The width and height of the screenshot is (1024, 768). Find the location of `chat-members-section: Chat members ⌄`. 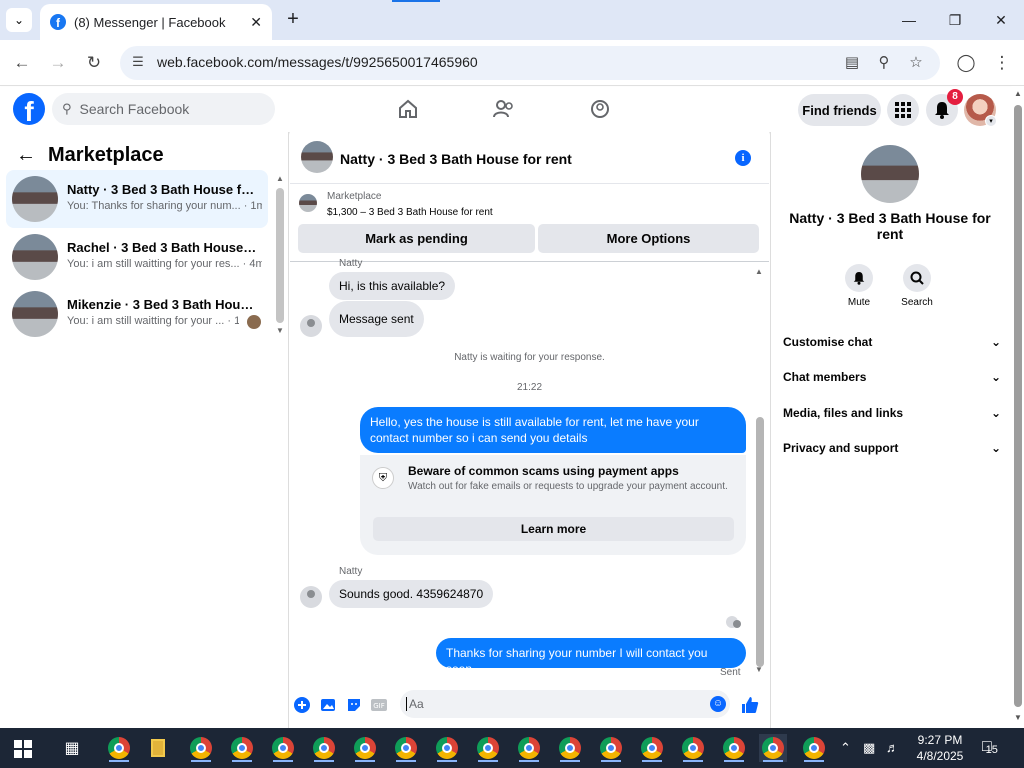

chat-members-section: Chat members ⌄ is located at coordinates (892, 377).